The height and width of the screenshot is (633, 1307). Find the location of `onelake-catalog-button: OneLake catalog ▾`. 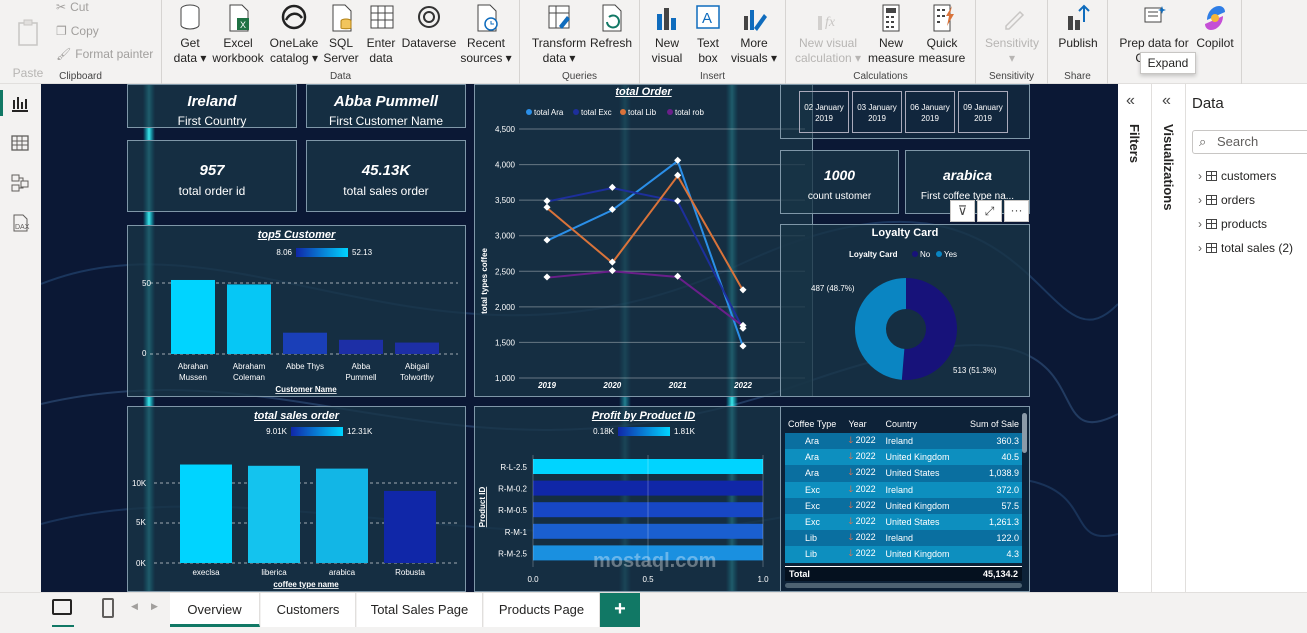

onelake-catalog-button: OneLake catalog ▾ is located at coordinates (294, 34).